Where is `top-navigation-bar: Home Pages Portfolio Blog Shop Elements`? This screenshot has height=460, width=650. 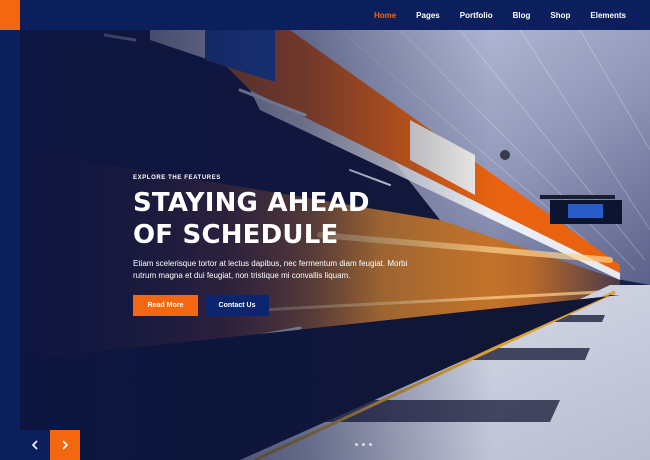
top-navigation-bar: Home Pages Portfolio Blog Shop Elements is located at coordinates (335, 15).